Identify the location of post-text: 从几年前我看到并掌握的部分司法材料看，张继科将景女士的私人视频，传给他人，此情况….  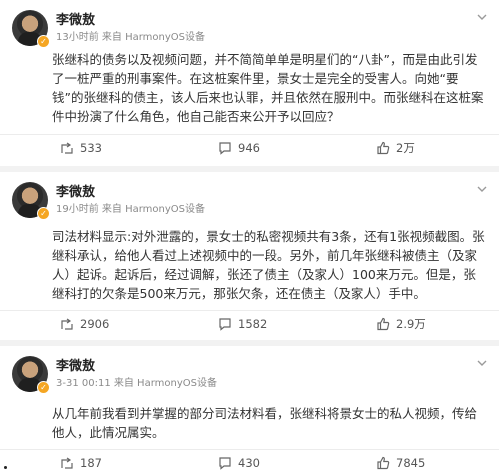
(265, 423).